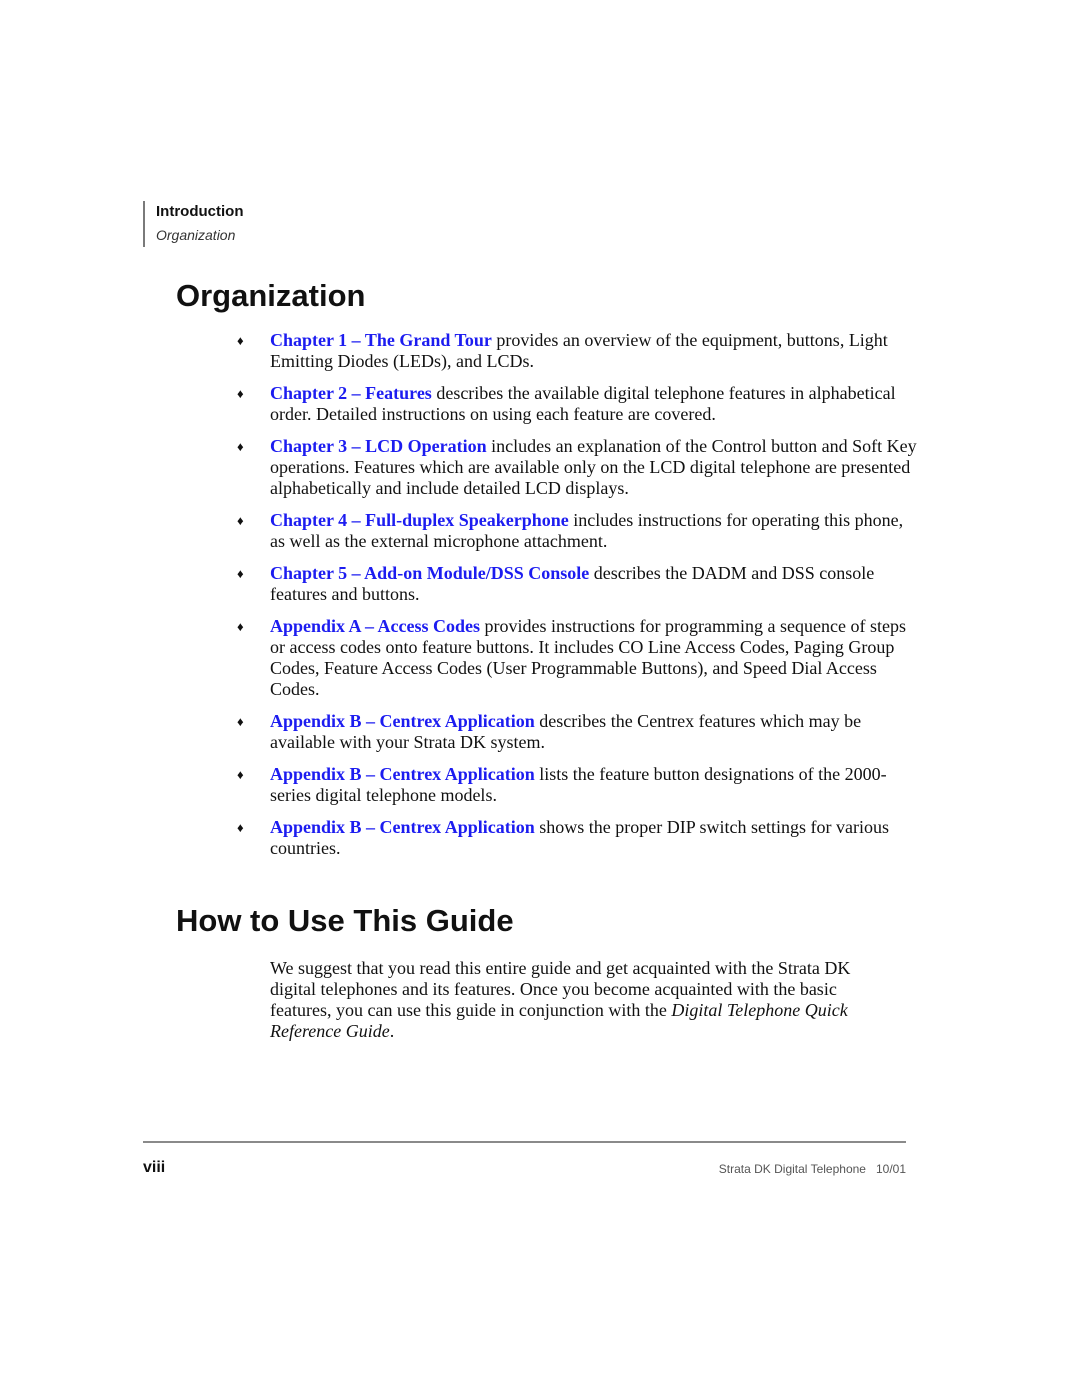 The width and height of the screenshot is (1080, 1397). What do you see at coordinates (812, 1169) in the screenshot?
I see `footer-document-title: Strata DK Digital Telephone 10/01` at bounding box center [812, 1169].